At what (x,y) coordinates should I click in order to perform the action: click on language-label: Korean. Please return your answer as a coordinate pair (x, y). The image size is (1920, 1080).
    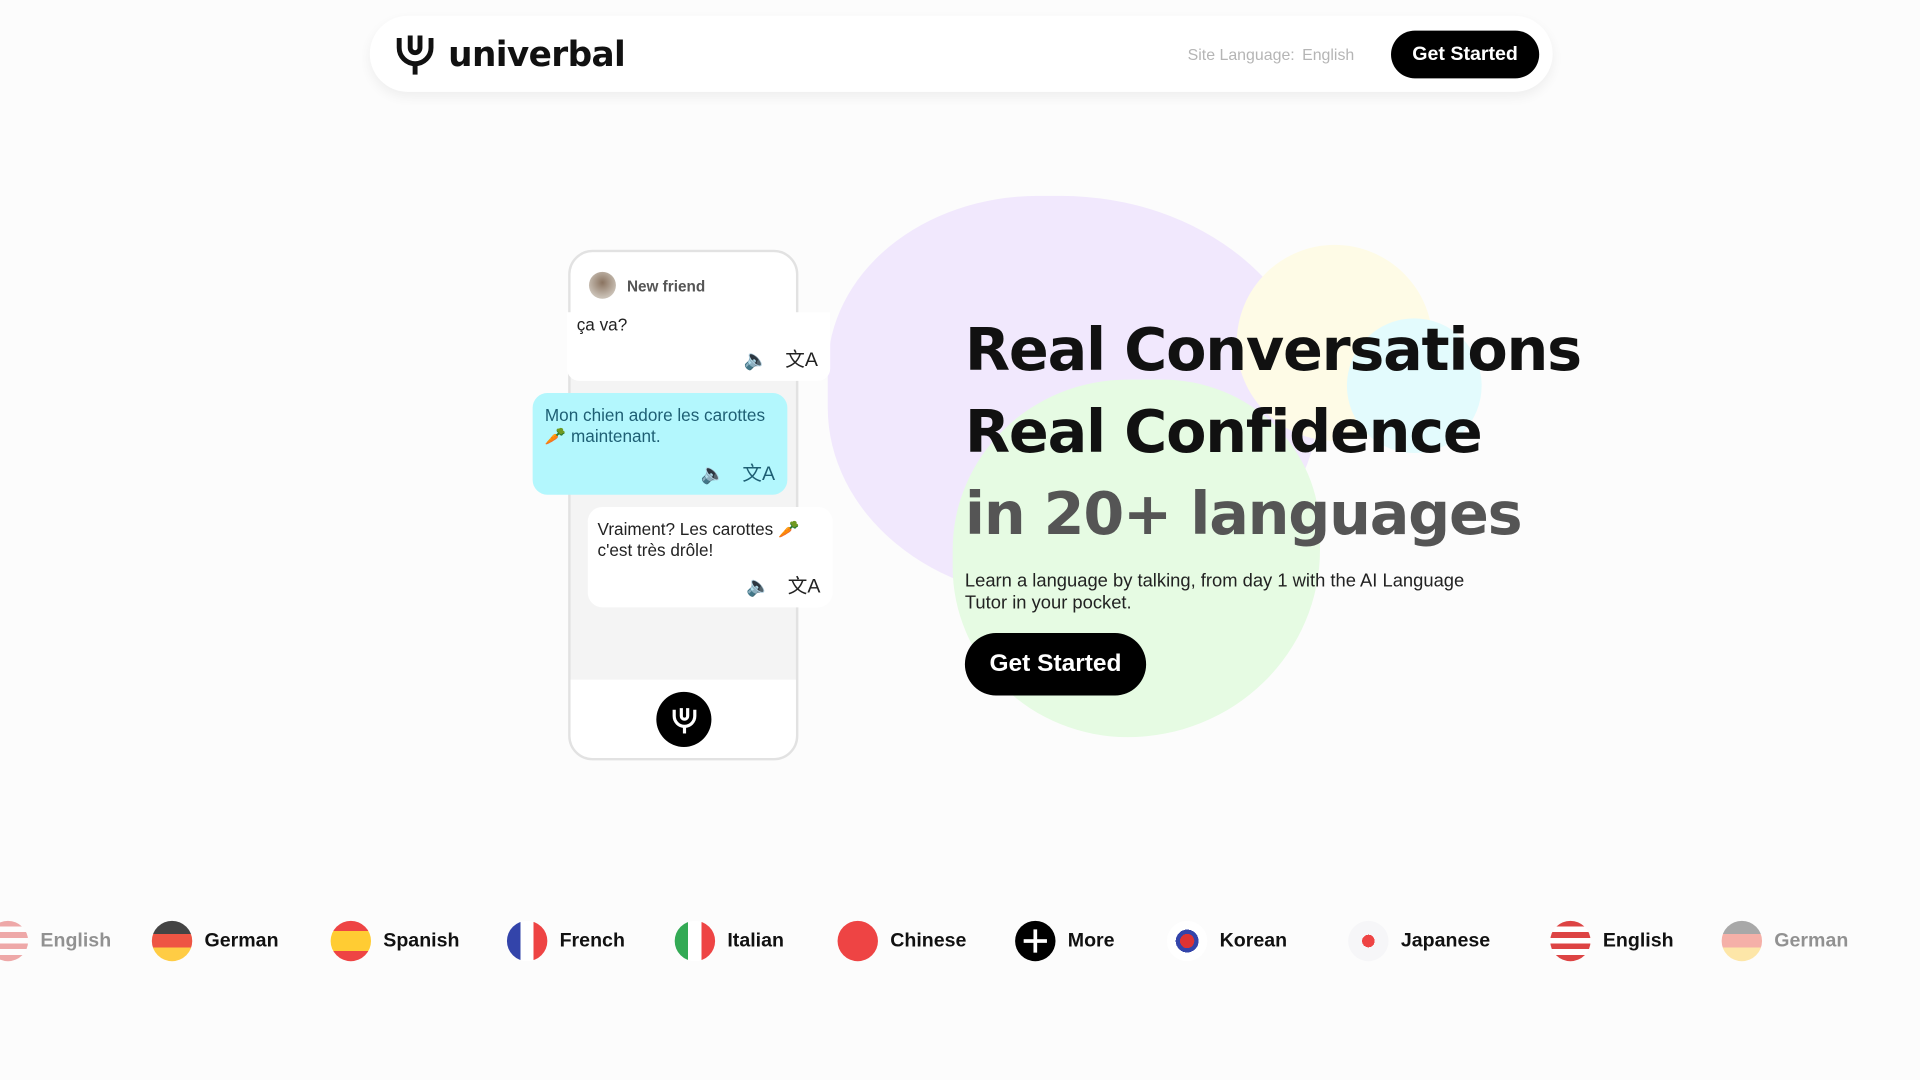
    Looking at the image, I should click on (1253, 940).